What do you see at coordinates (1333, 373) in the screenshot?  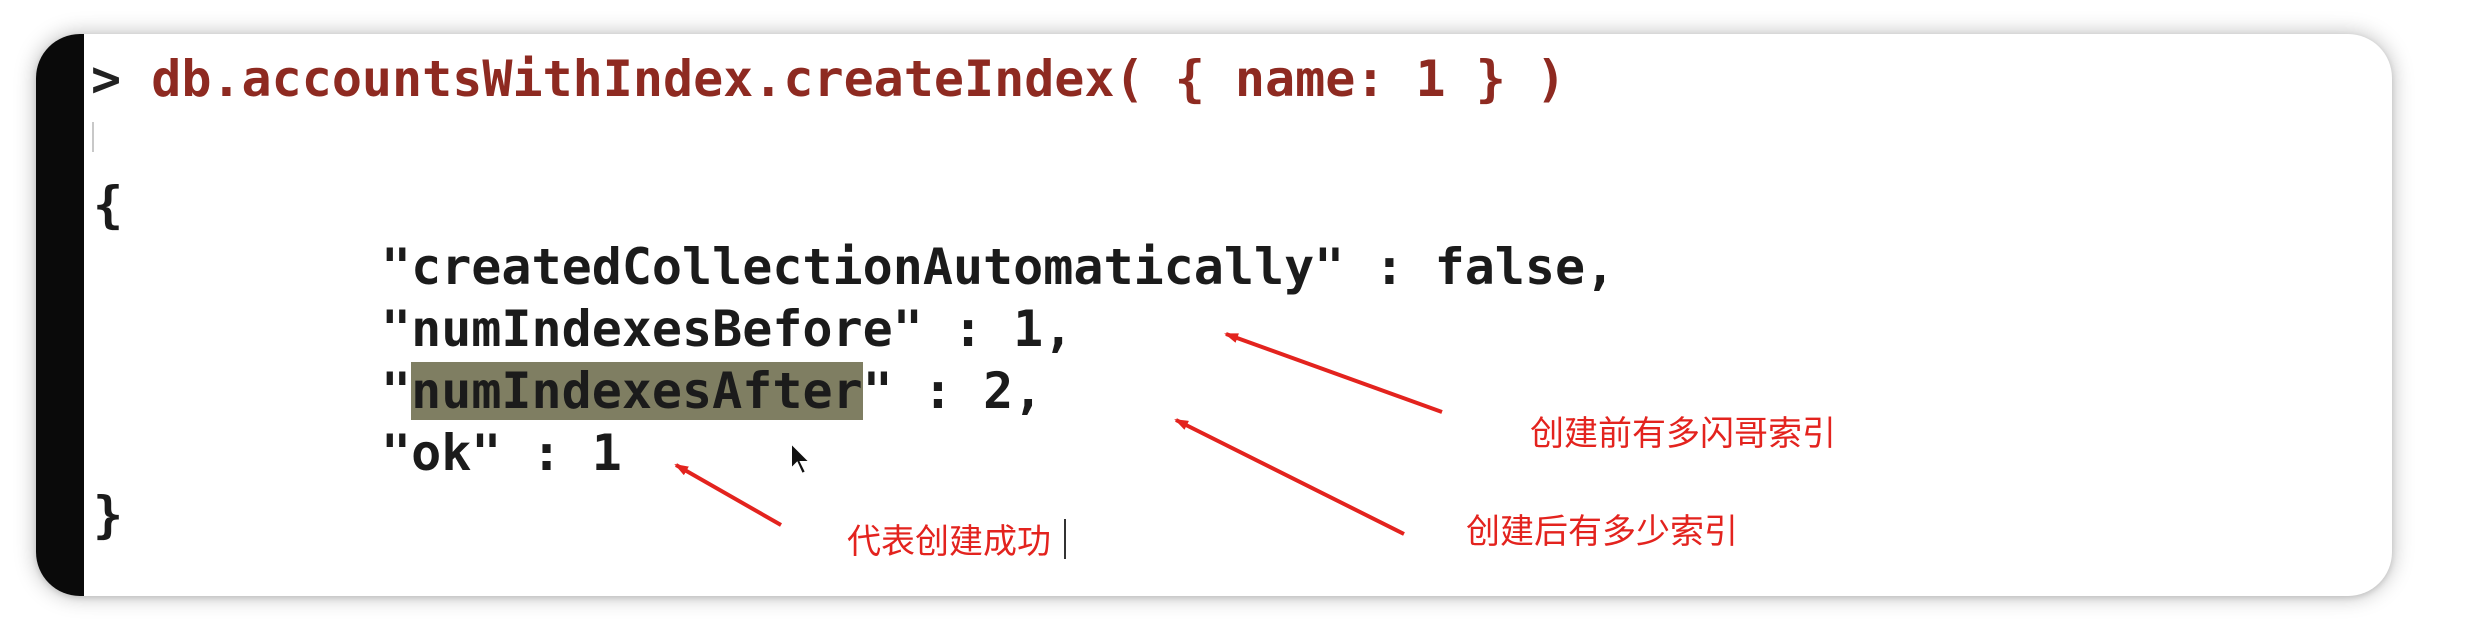 I see `arrow-before` at bounding box center [1333, 373].